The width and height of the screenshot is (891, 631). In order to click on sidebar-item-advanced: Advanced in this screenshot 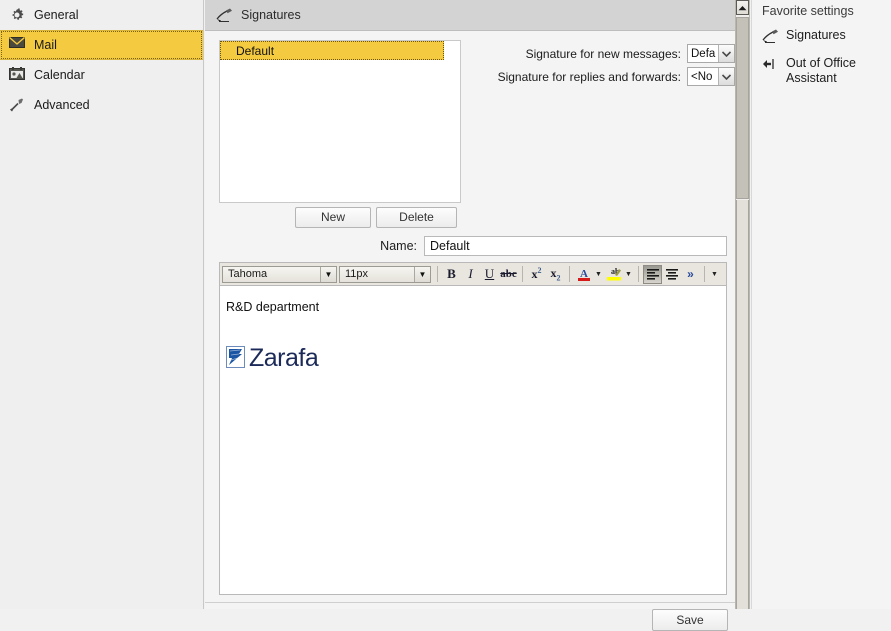, I will do `click(101, 105)`.